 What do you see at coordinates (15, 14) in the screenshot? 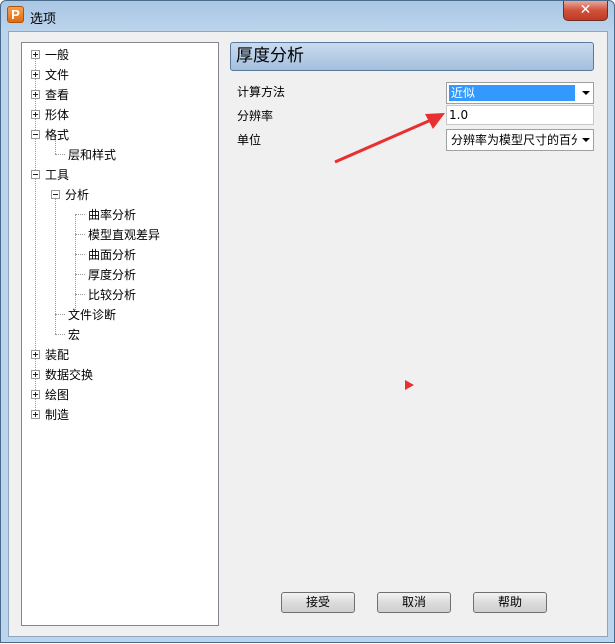
I see `app-logo-icon: P` at bounding box center [15, 14].